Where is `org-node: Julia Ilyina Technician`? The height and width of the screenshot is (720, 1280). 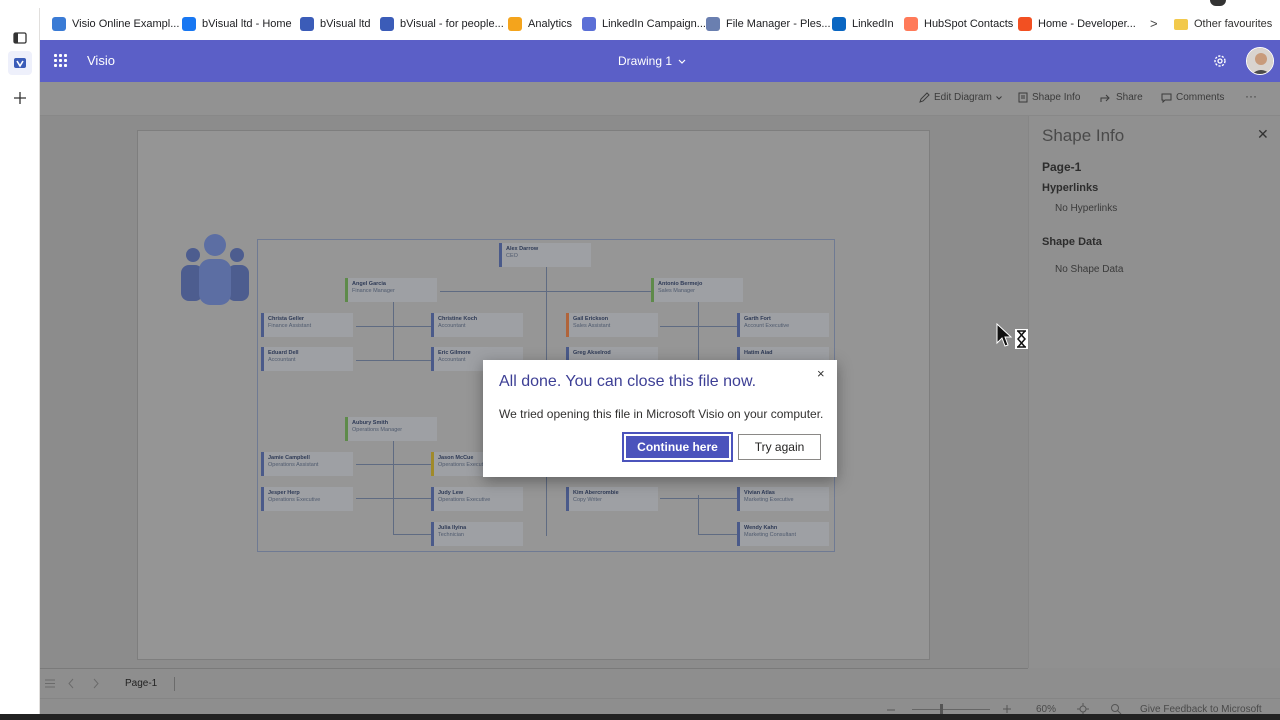 org-node: Julia Ilyina Technician is located at coordinates (477, 534).